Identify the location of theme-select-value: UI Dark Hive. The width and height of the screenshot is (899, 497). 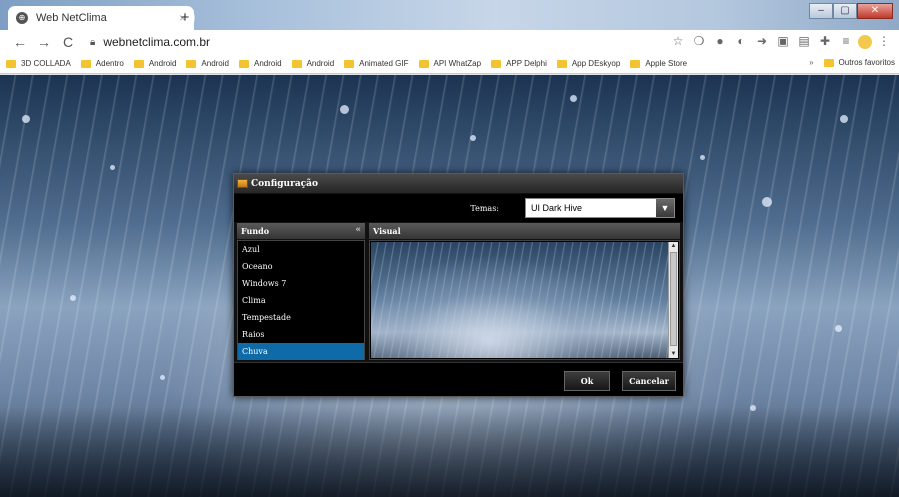
(557, 208).